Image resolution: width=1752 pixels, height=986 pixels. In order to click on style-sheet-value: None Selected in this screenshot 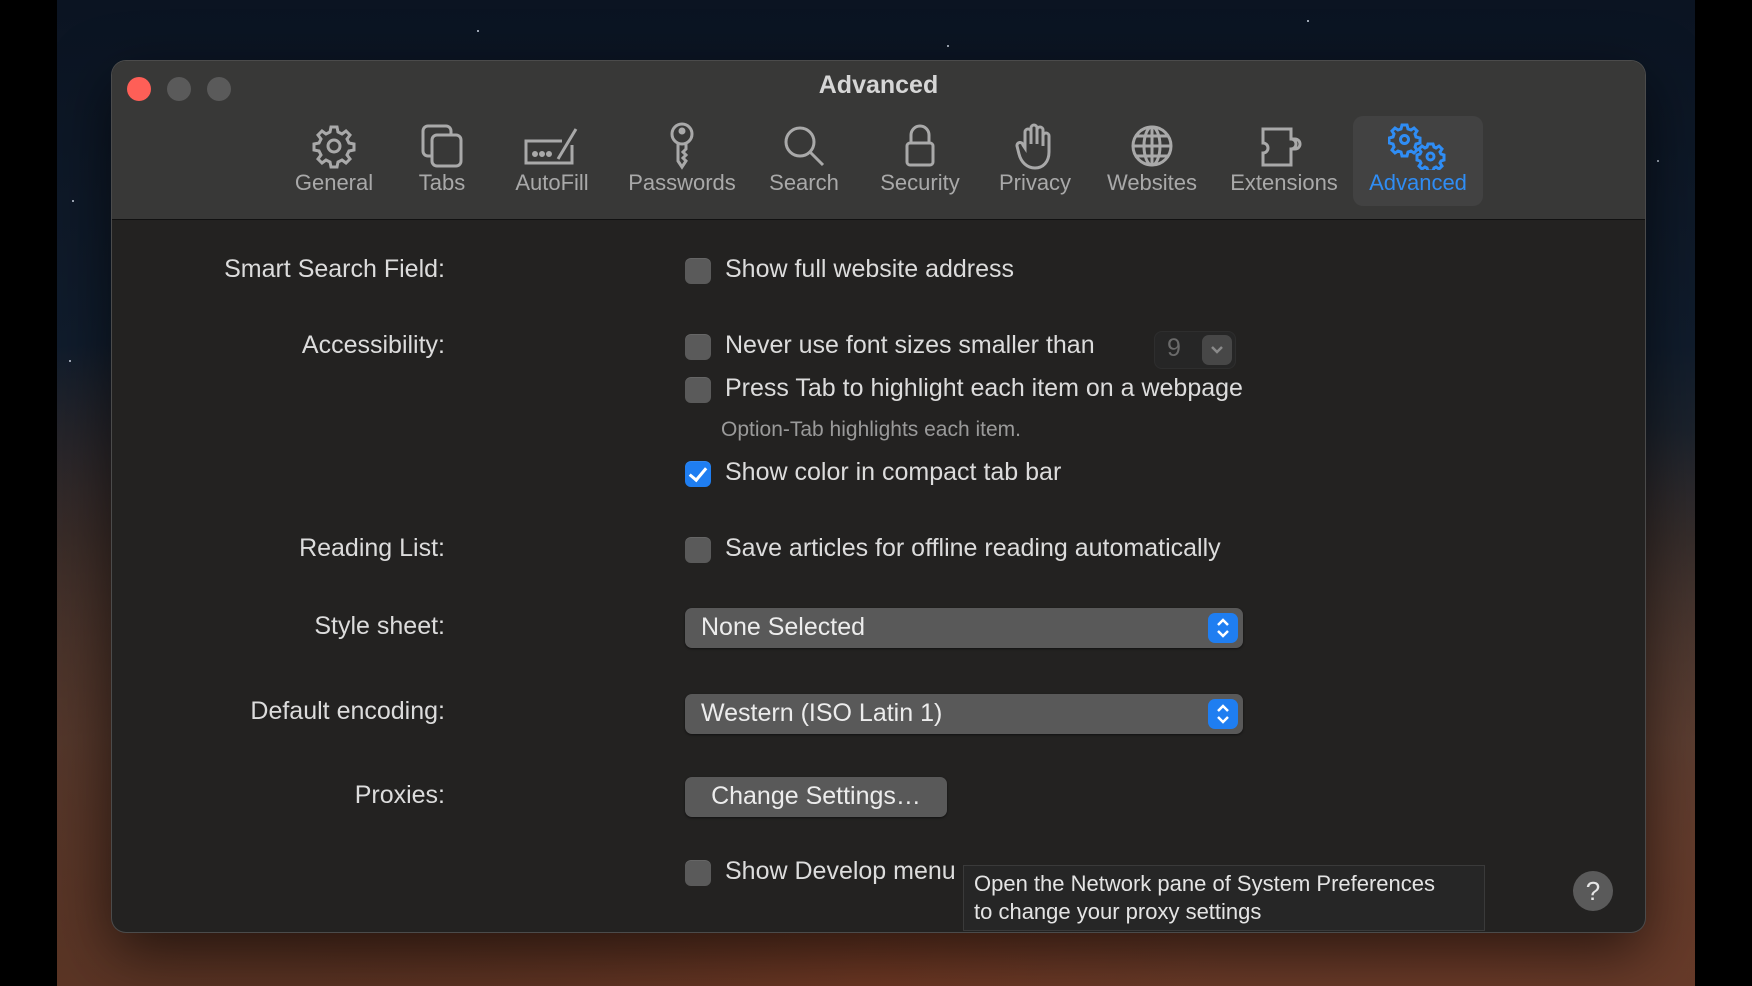, I will do `click(783, 627)`.